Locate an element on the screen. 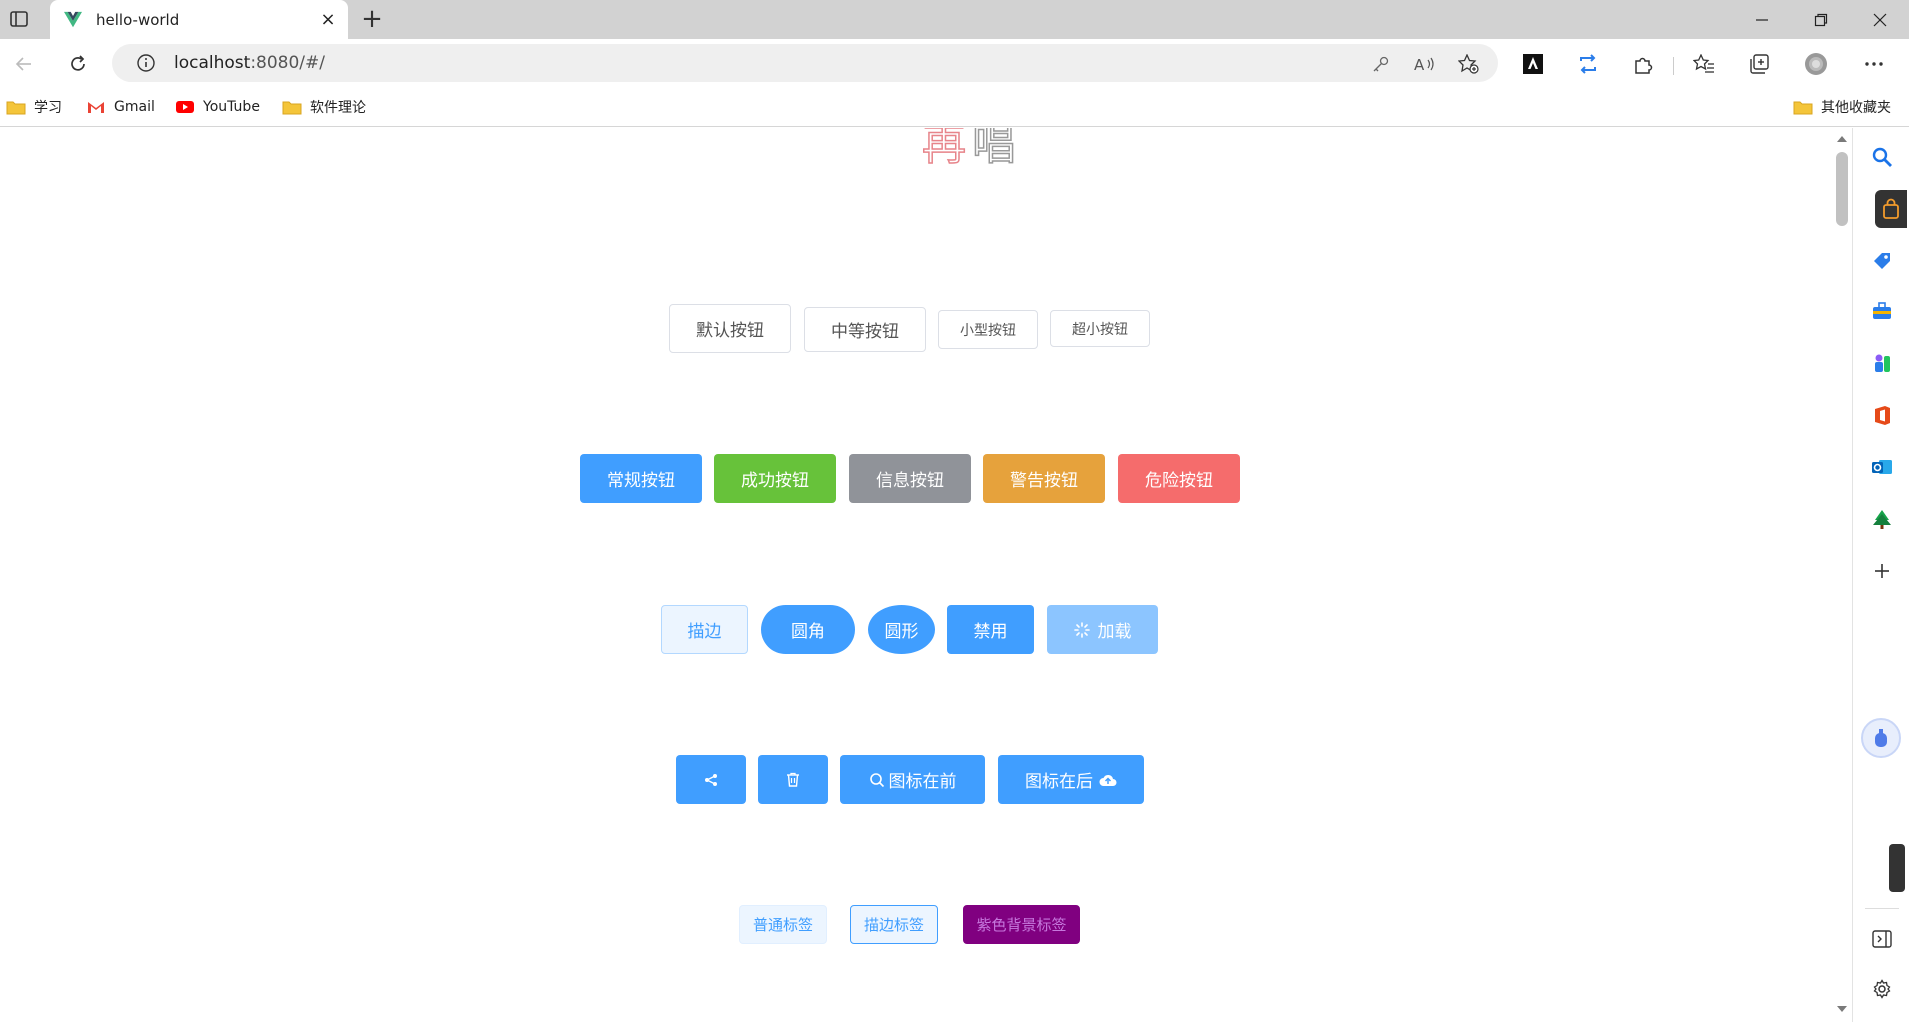 This screenshot has height=1022, width=1909. browser-tab: hello-world × is located at coordinates (199, 19).